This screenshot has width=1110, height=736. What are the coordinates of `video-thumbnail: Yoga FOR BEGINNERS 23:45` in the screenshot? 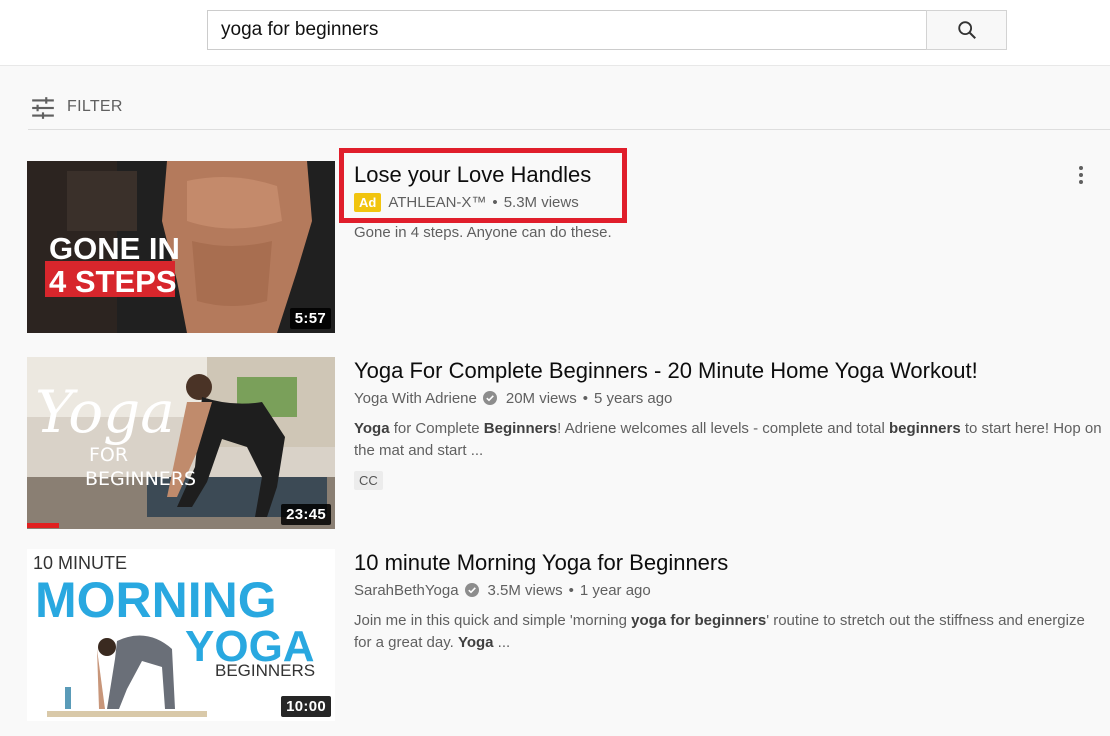 It's located at (181, 443).